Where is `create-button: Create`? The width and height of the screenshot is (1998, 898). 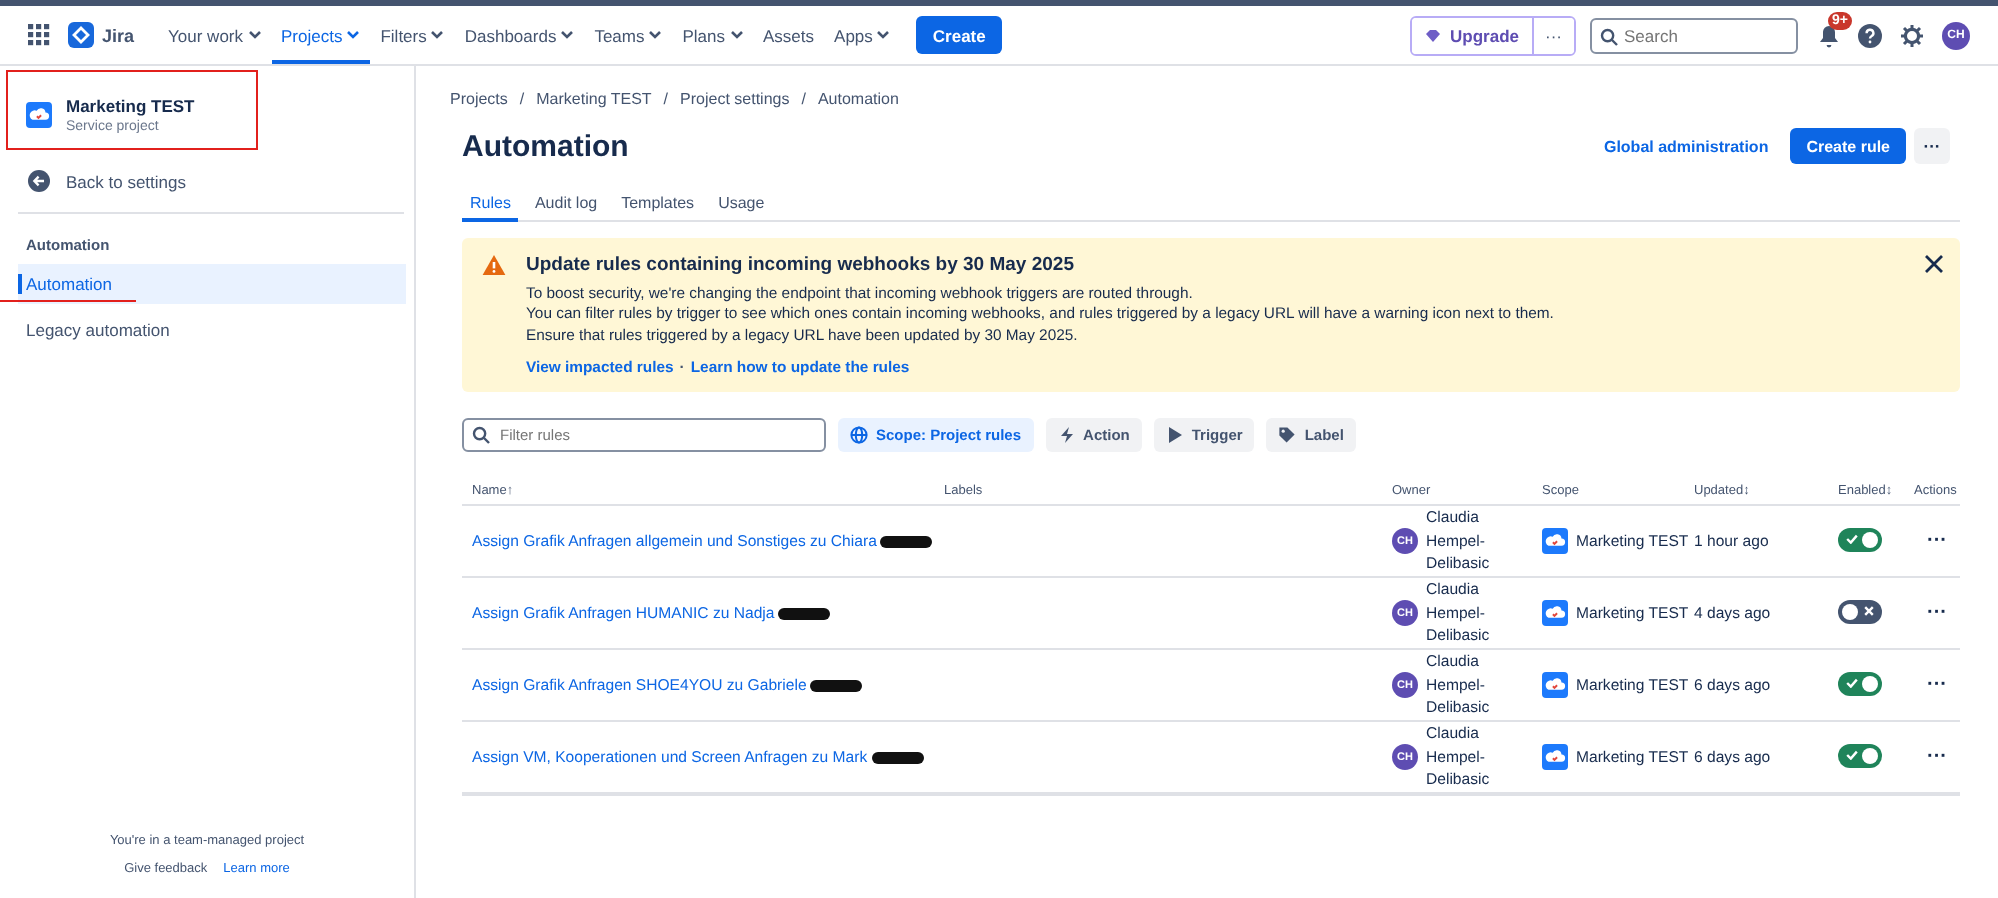
create-button: Create is located at coordinates (959, 35).